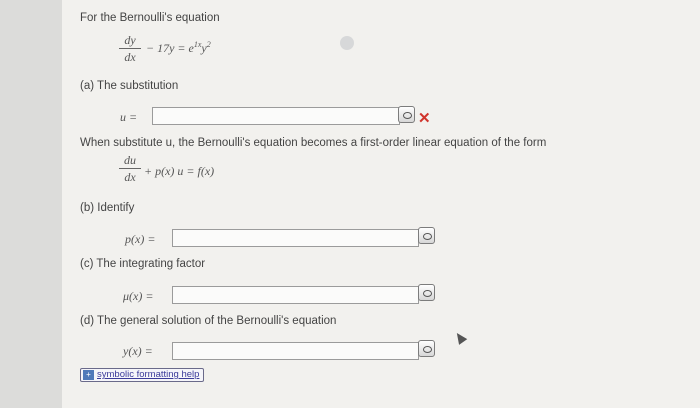  What do you see at coordinates (170, 48) in the screenshot?
I see `equation-middle: − 17y = e` at bounding box center [170, 48].